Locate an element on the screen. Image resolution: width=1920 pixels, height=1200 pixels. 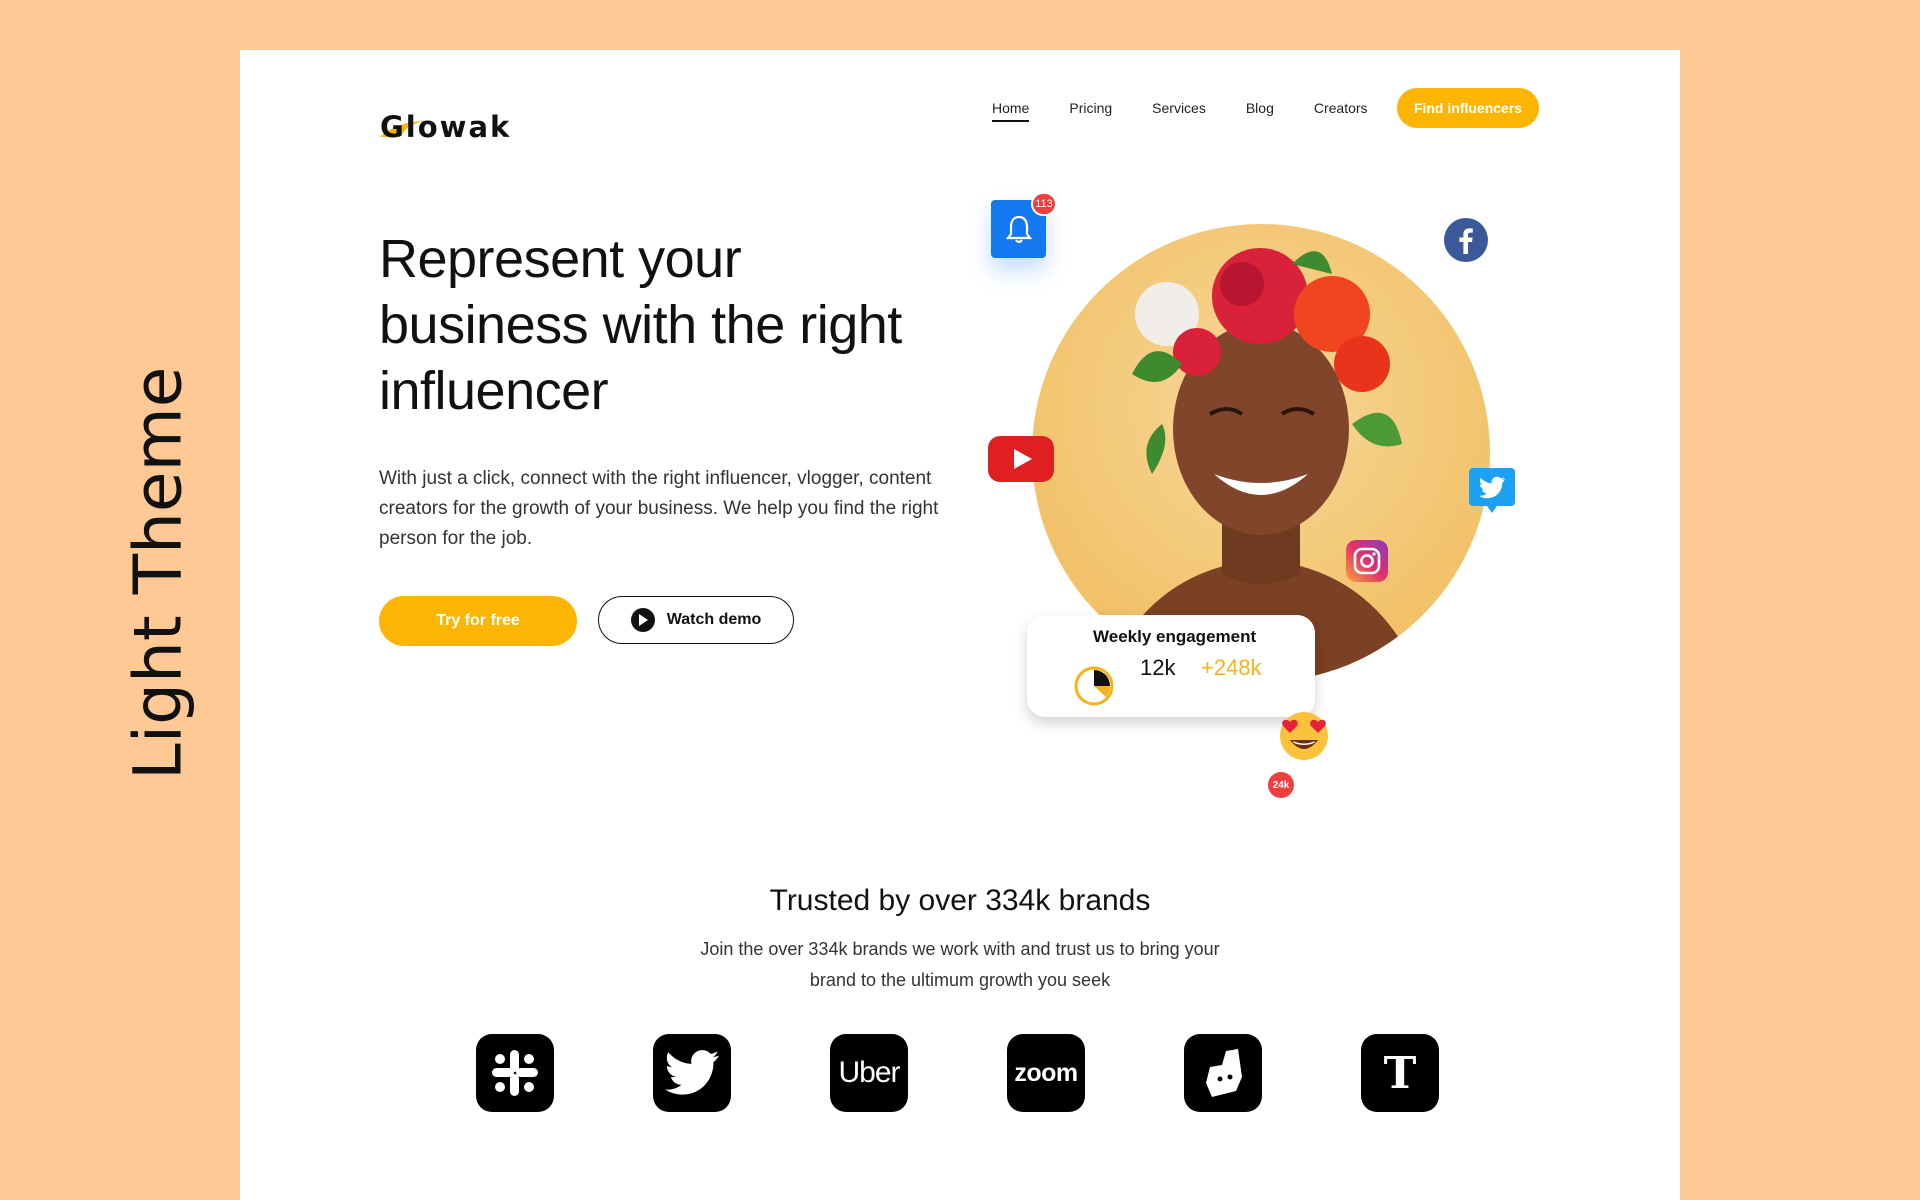
engagement-delta: +248k is located at coordinates (1231, 667).